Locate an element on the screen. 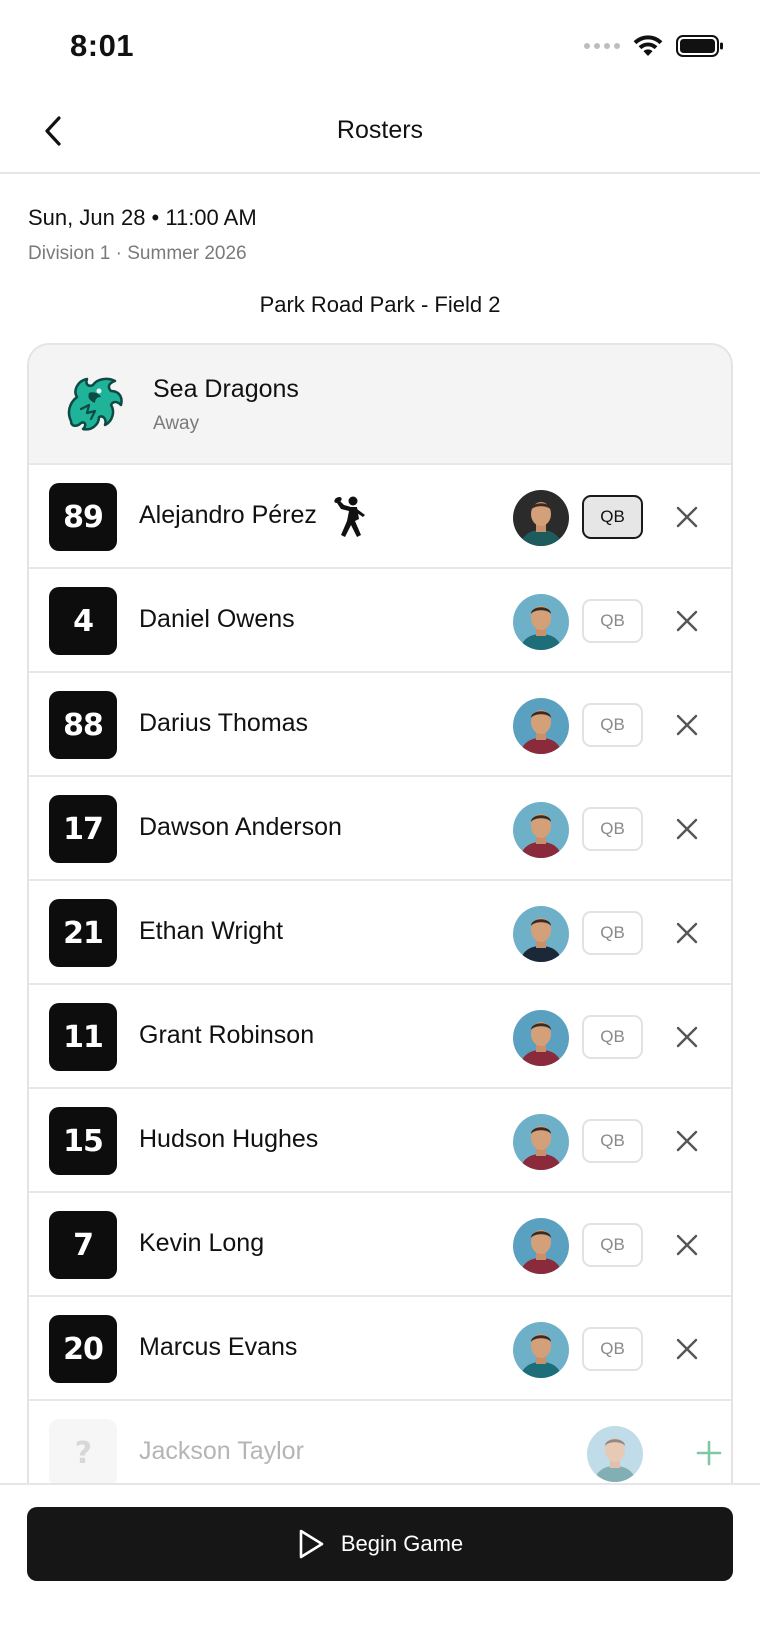 This screenshot has height=1645, width=760. number-badge: 89 is located at coordinates (83, 517).